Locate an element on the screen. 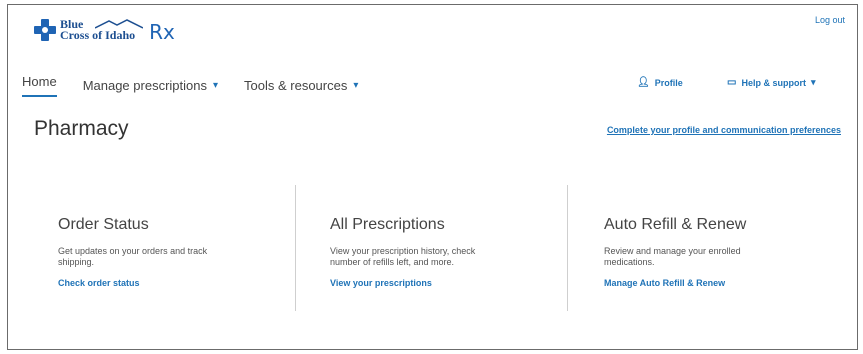 This screenshot has height=354, width=863. manage-auto-refill-link: Manage Auto Refill & Renew is located at coordinates (714, 283).